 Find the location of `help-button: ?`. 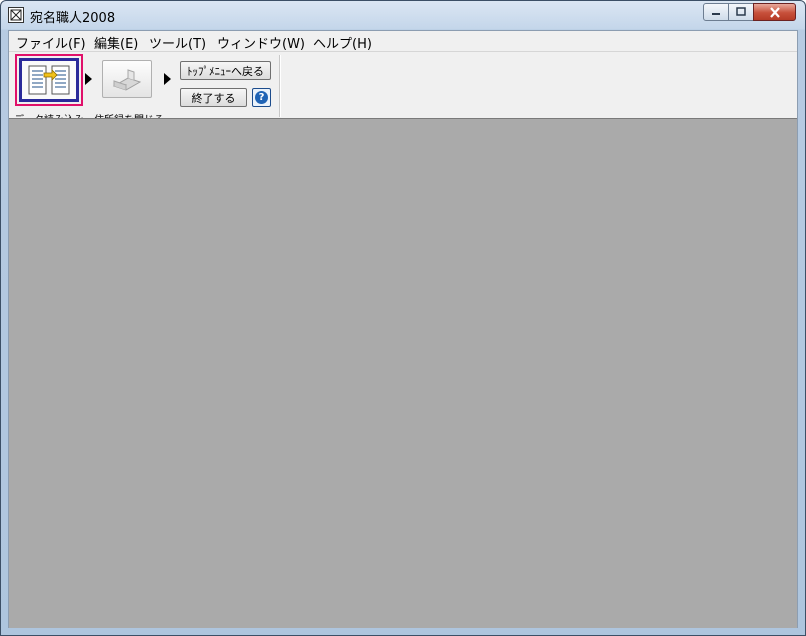

help-button: ? is located at coordinates (261, 97).